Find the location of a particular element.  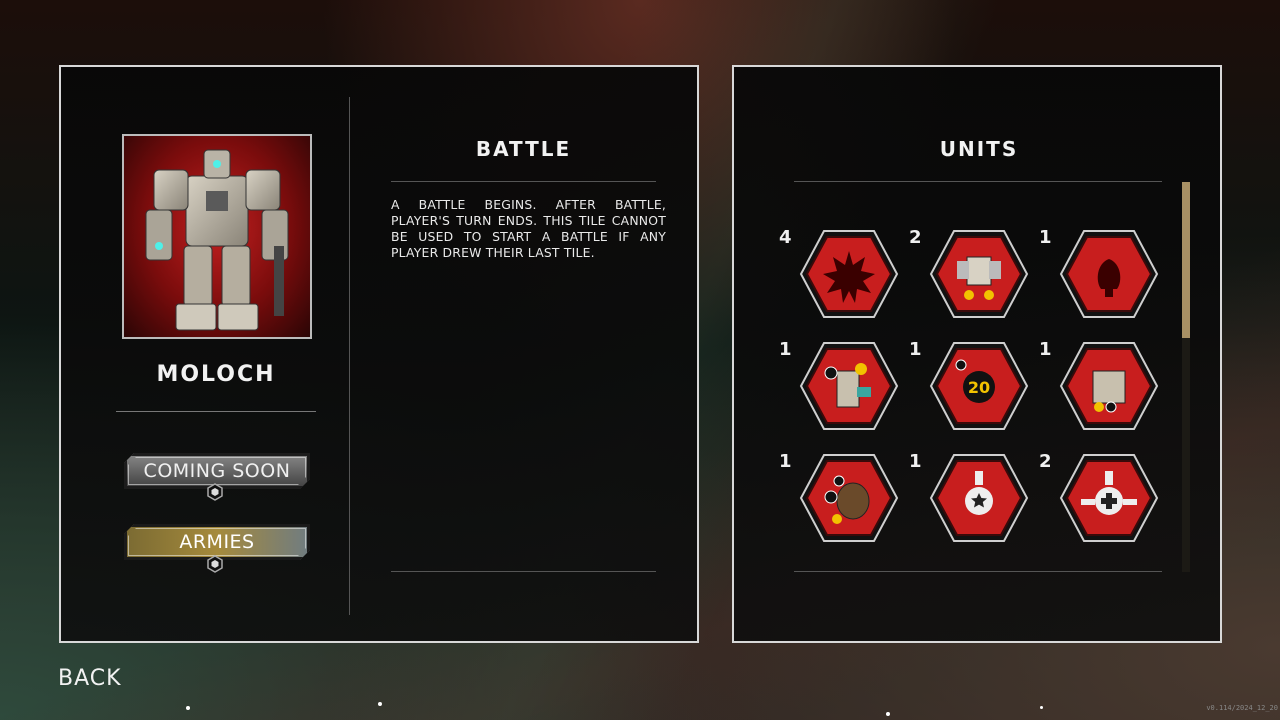

bomb-tile-icon is located at coordinates (1109, 274).